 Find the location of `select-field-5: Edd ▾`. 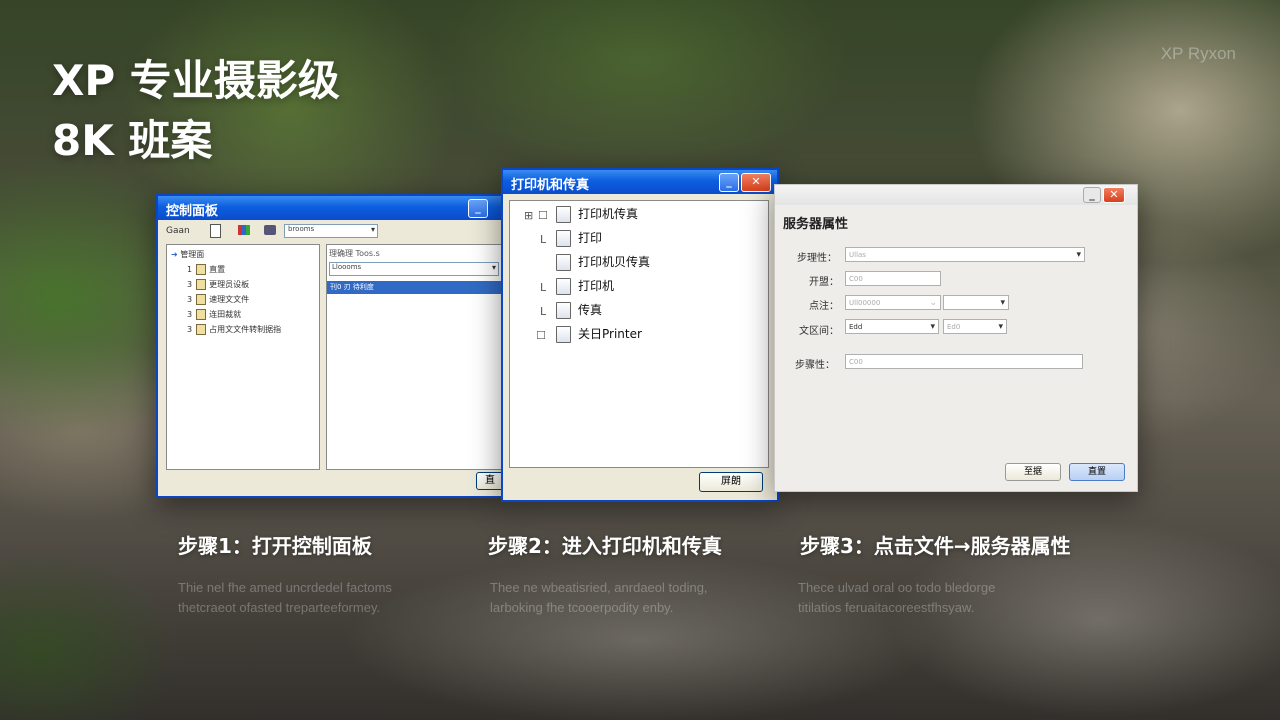

select-field-5: Edd ▾ is located at coordinates (892, 326).